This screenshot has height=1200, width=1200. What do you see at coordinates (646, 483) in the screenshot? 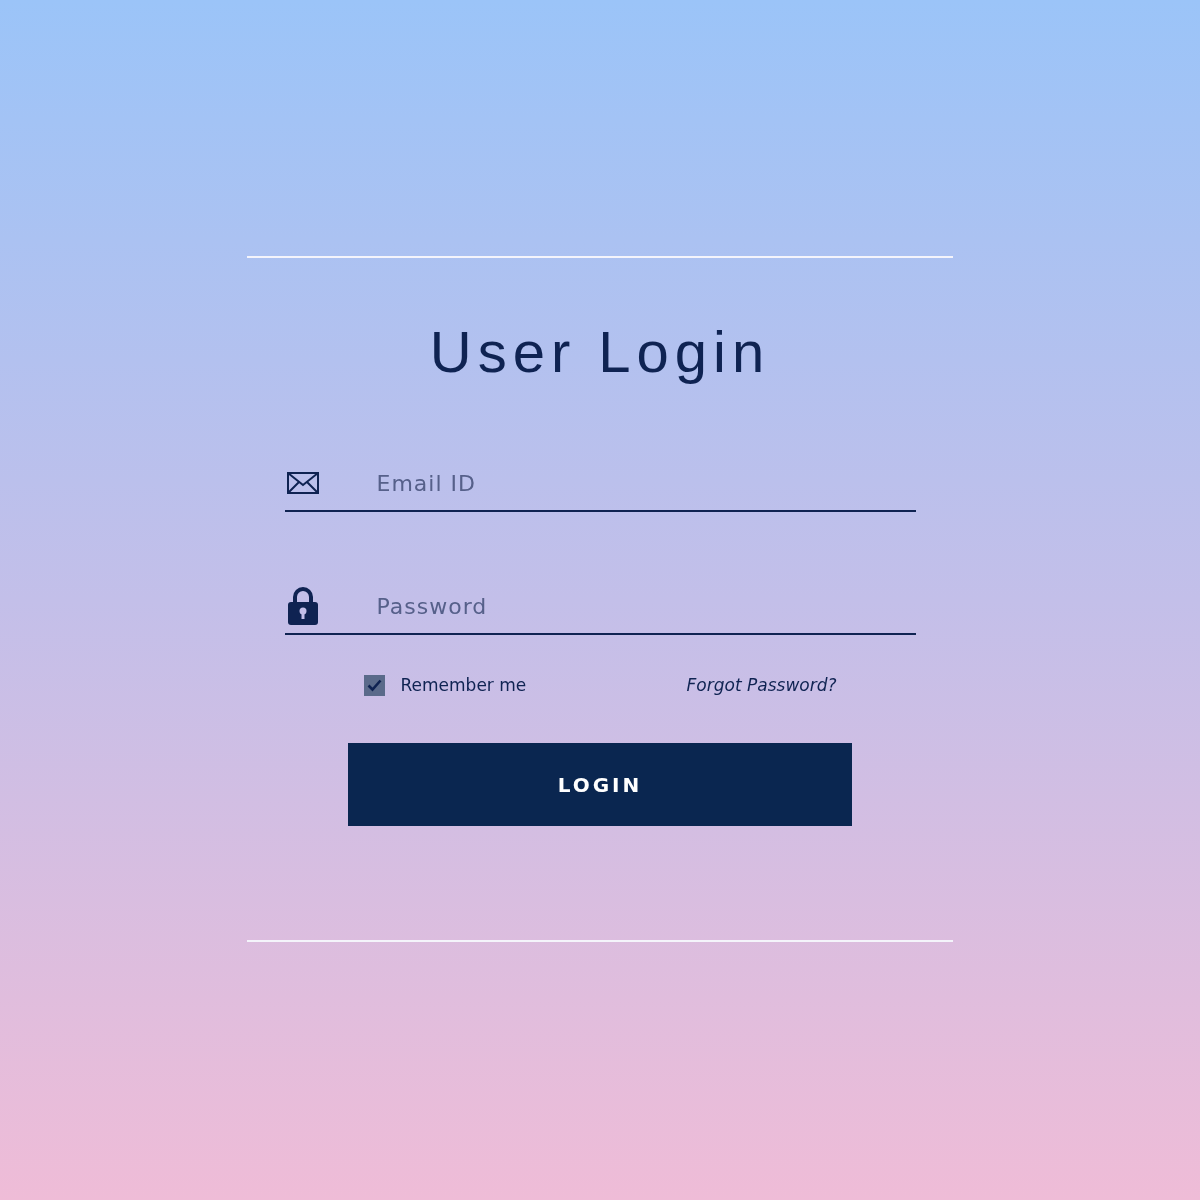
I see `email-field: Email ID` at bounding box center [646, 483].